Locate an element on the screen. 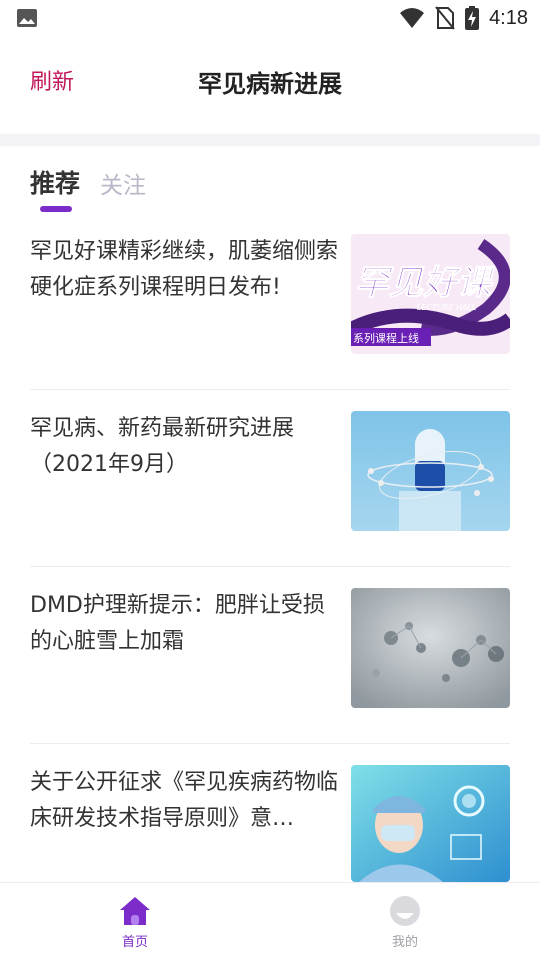  tab-following: 关注 is located at coordinates (123, 183).